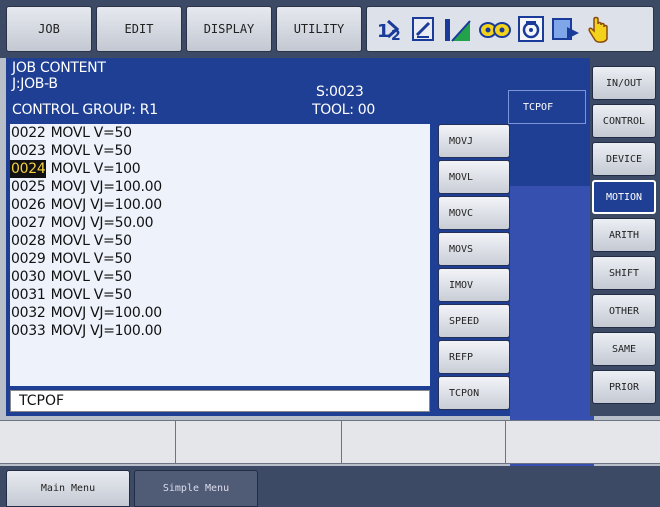 Image resolution: width=660 pixels, height=507 pixels. Describe the element at coordinates (565, 29) in the screenshot. I see `play-icon` at that location.